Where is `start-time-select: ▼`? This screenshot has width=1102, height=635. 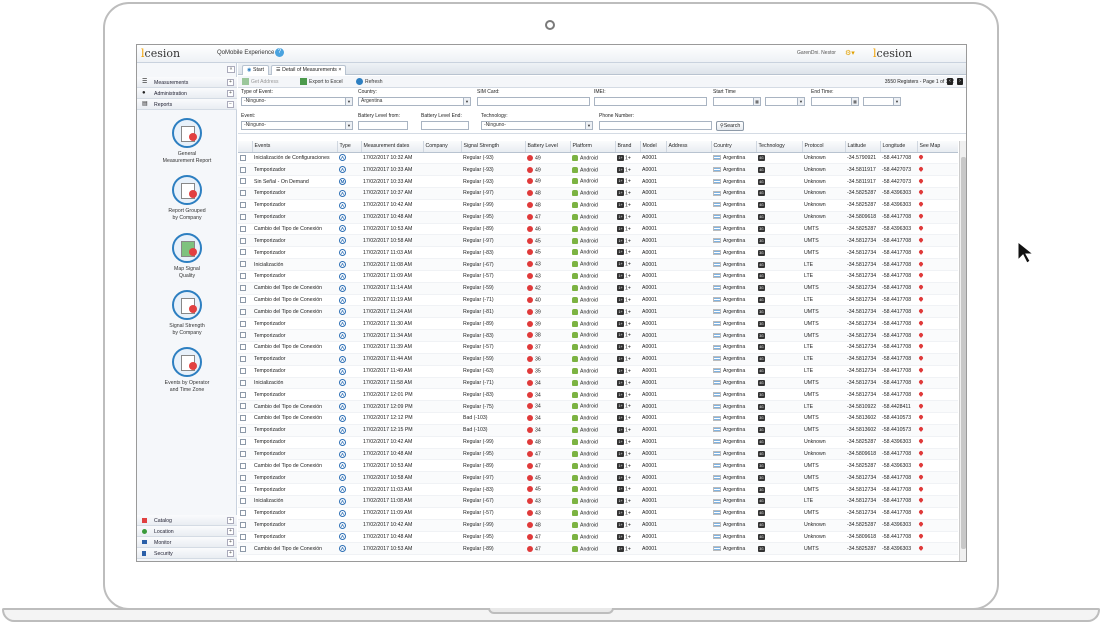 start-time-select: ▼ is located at coordinates (785, 101).